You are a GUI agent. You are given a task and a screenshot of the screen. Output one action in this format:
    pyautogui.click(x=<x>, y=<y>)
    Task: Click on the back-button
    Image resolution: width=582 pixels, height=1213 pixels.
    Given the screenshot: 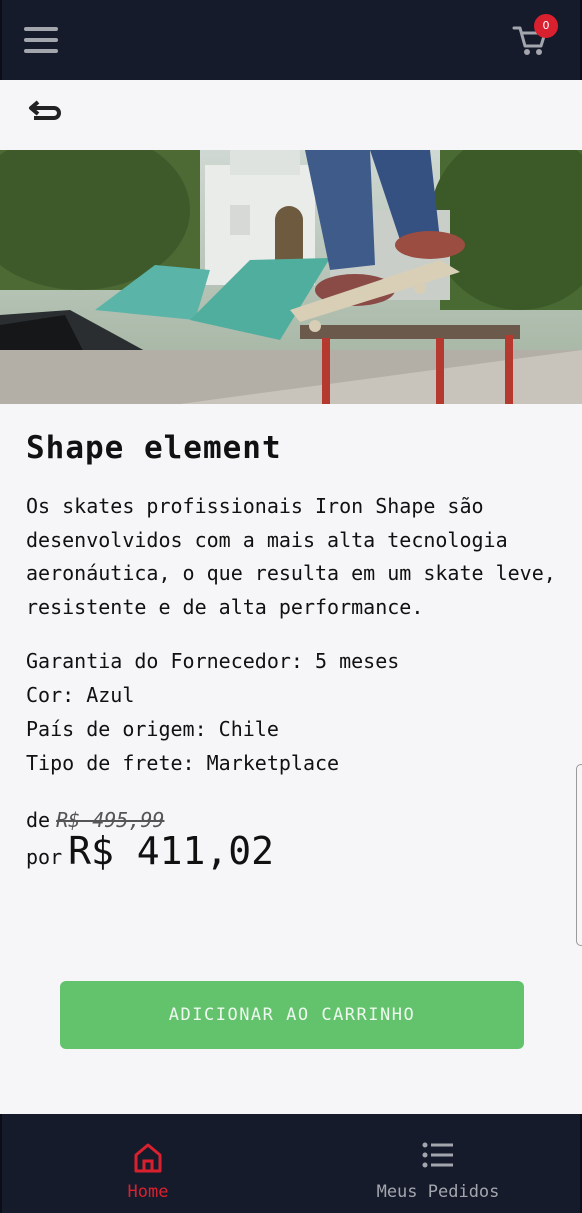 What is the action you would take?
    pyautogui.click(x=46, y=115)
    